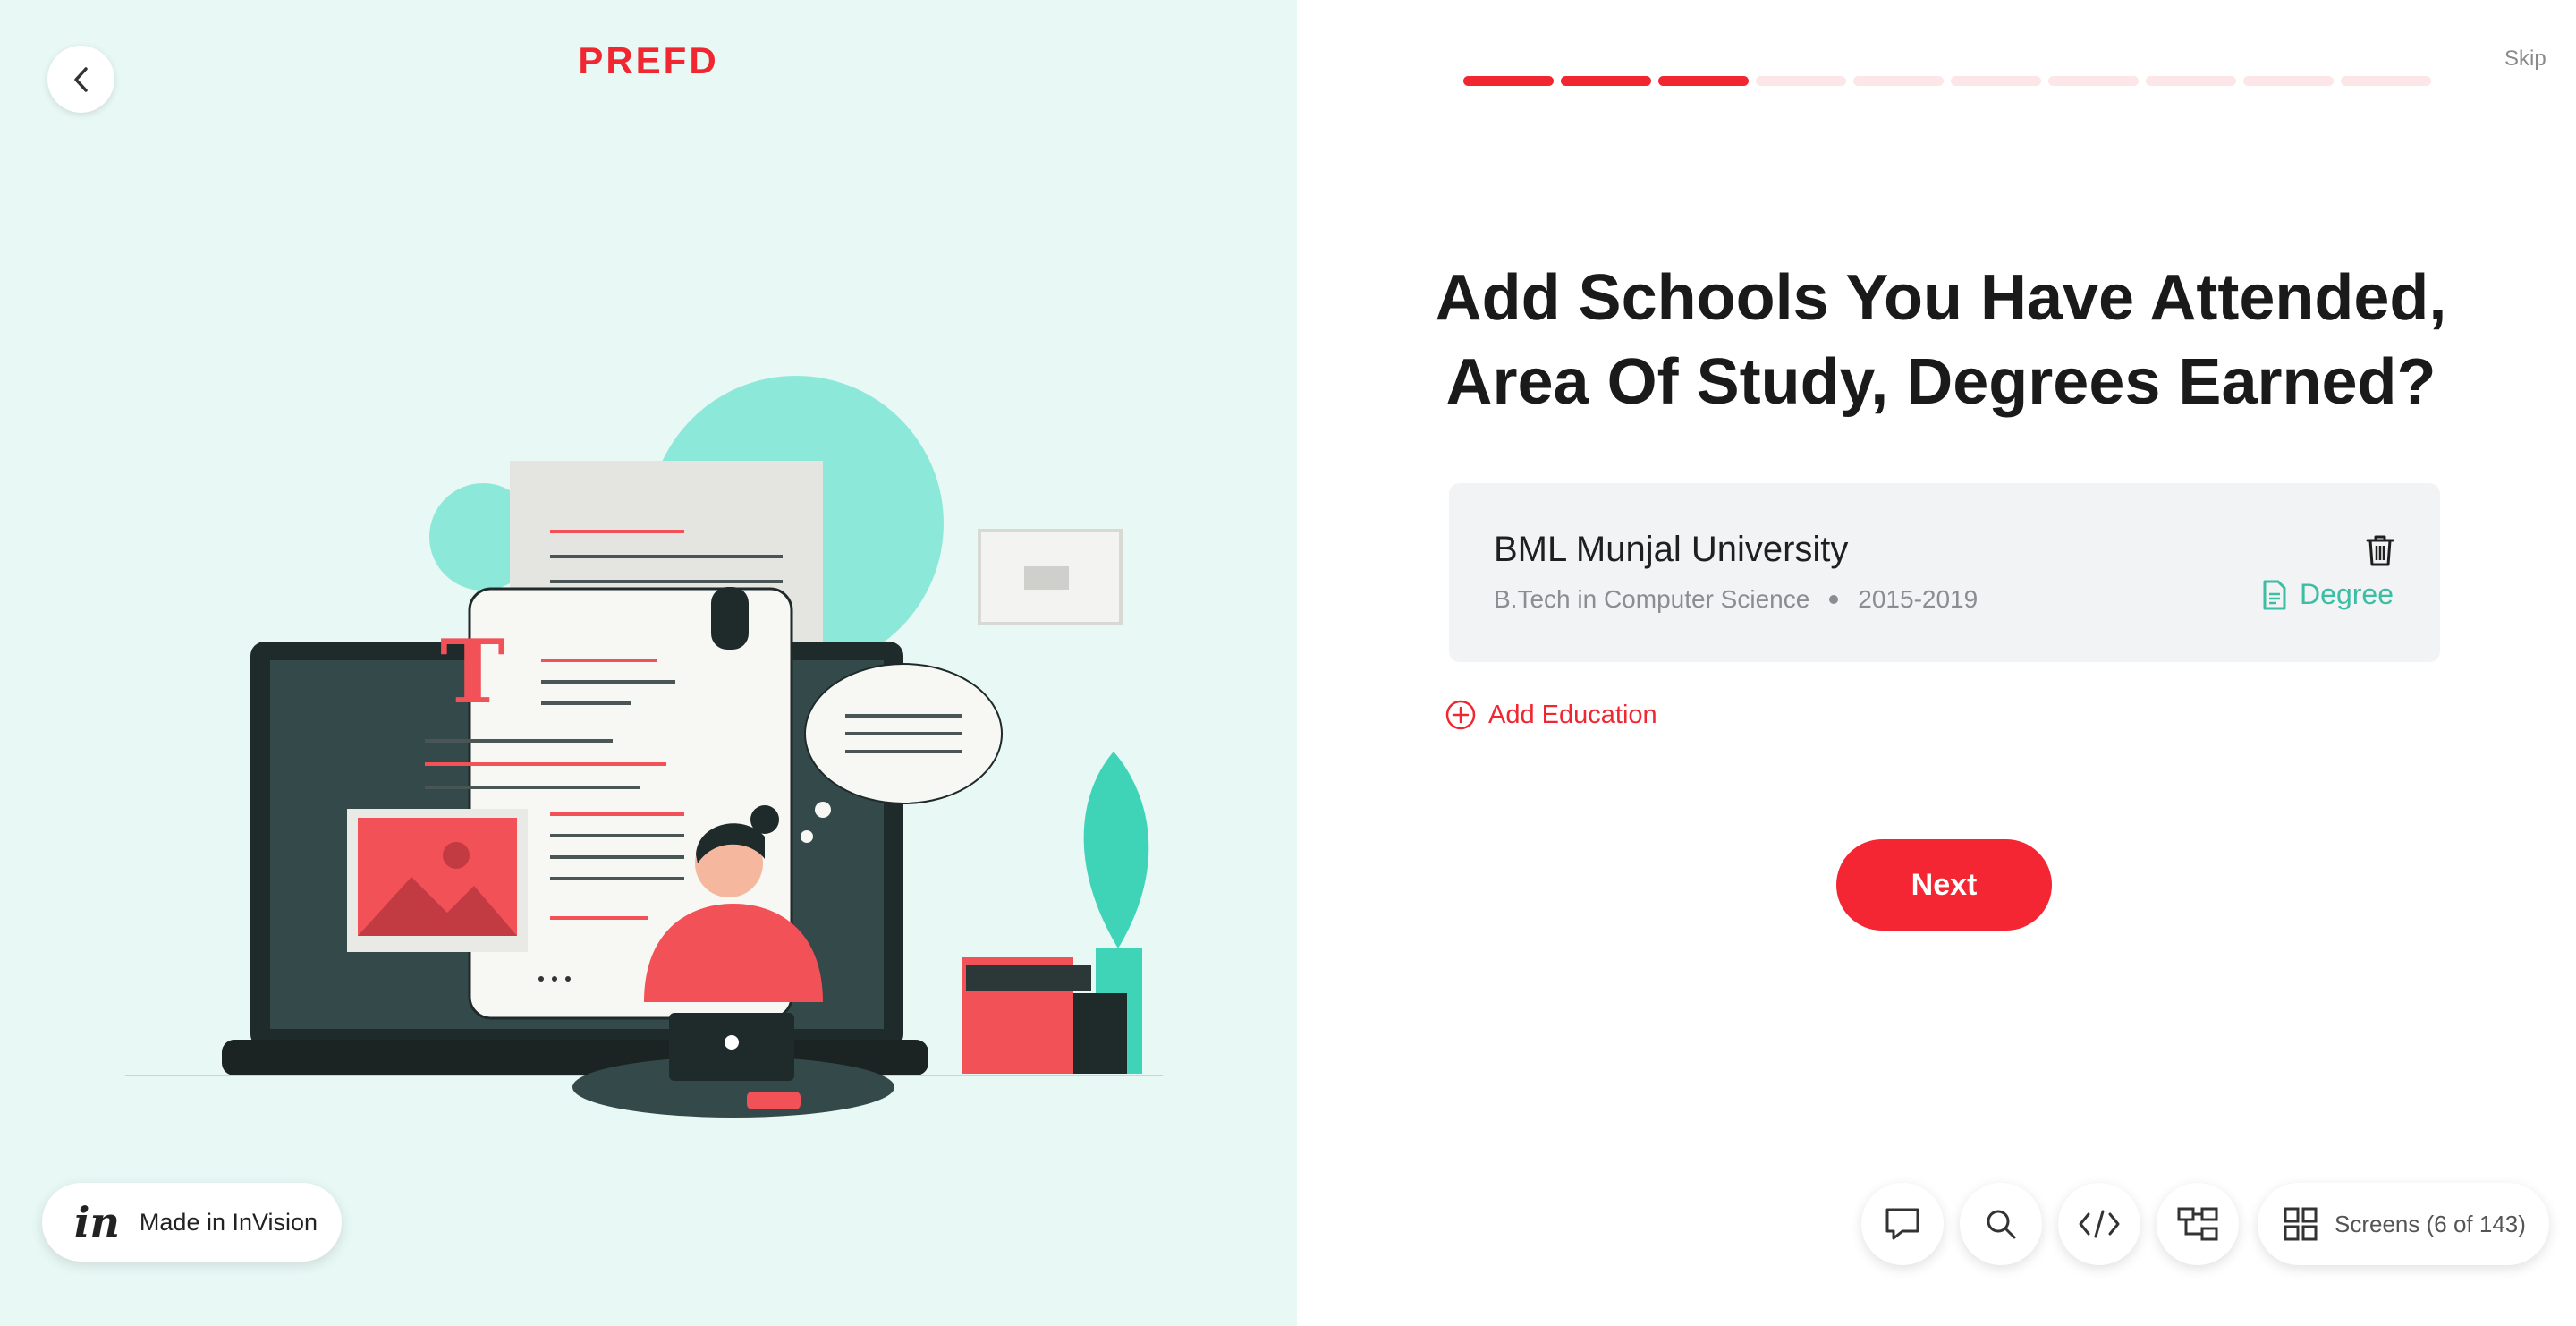 The image size is (2576, 1326). I want to click on comment-icon, so click(1902, 1224).